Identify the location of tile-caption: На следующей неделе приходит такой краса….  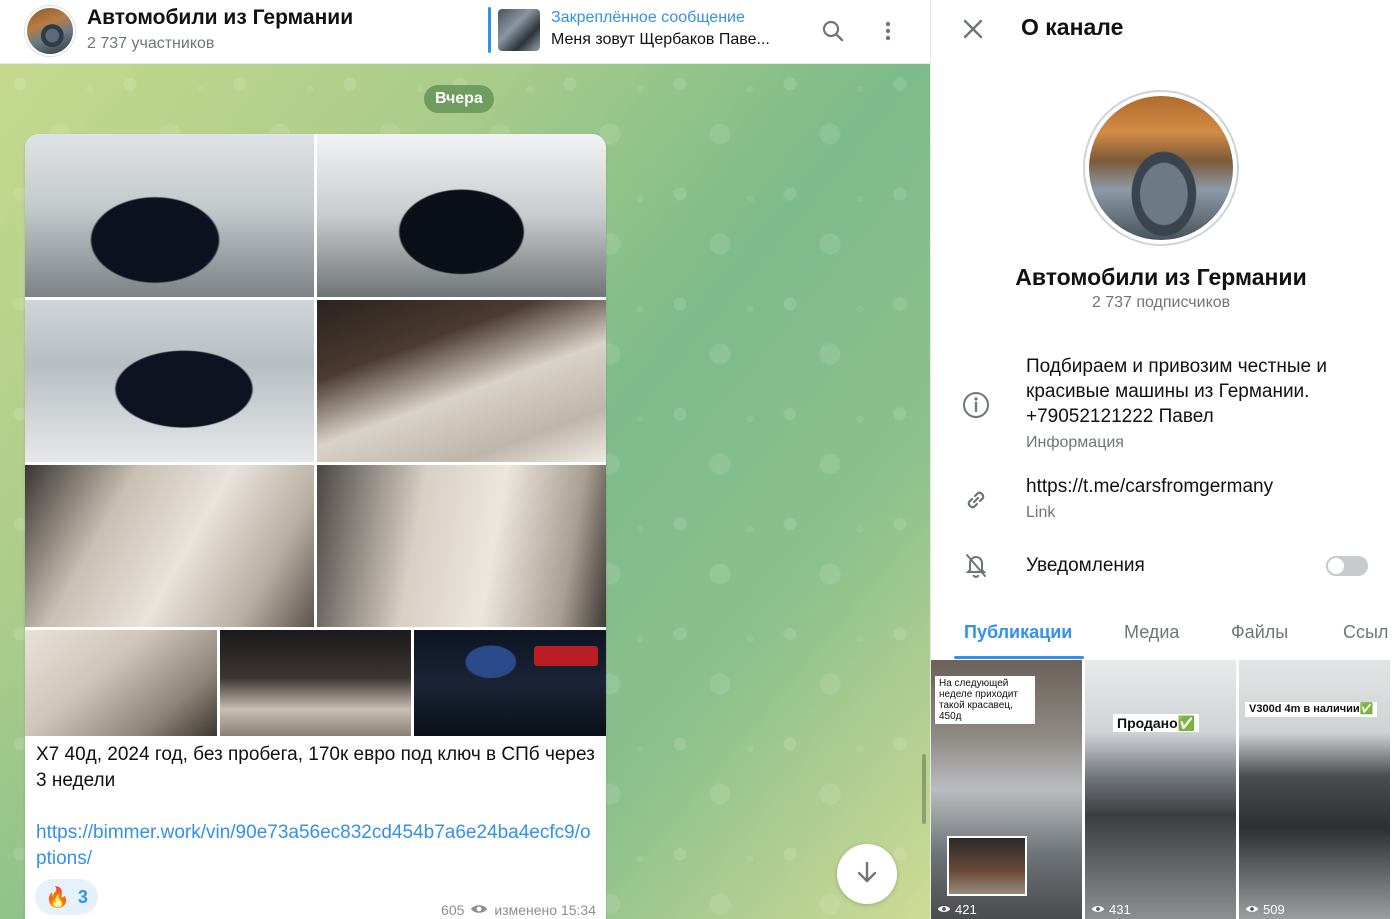
(985, 700).